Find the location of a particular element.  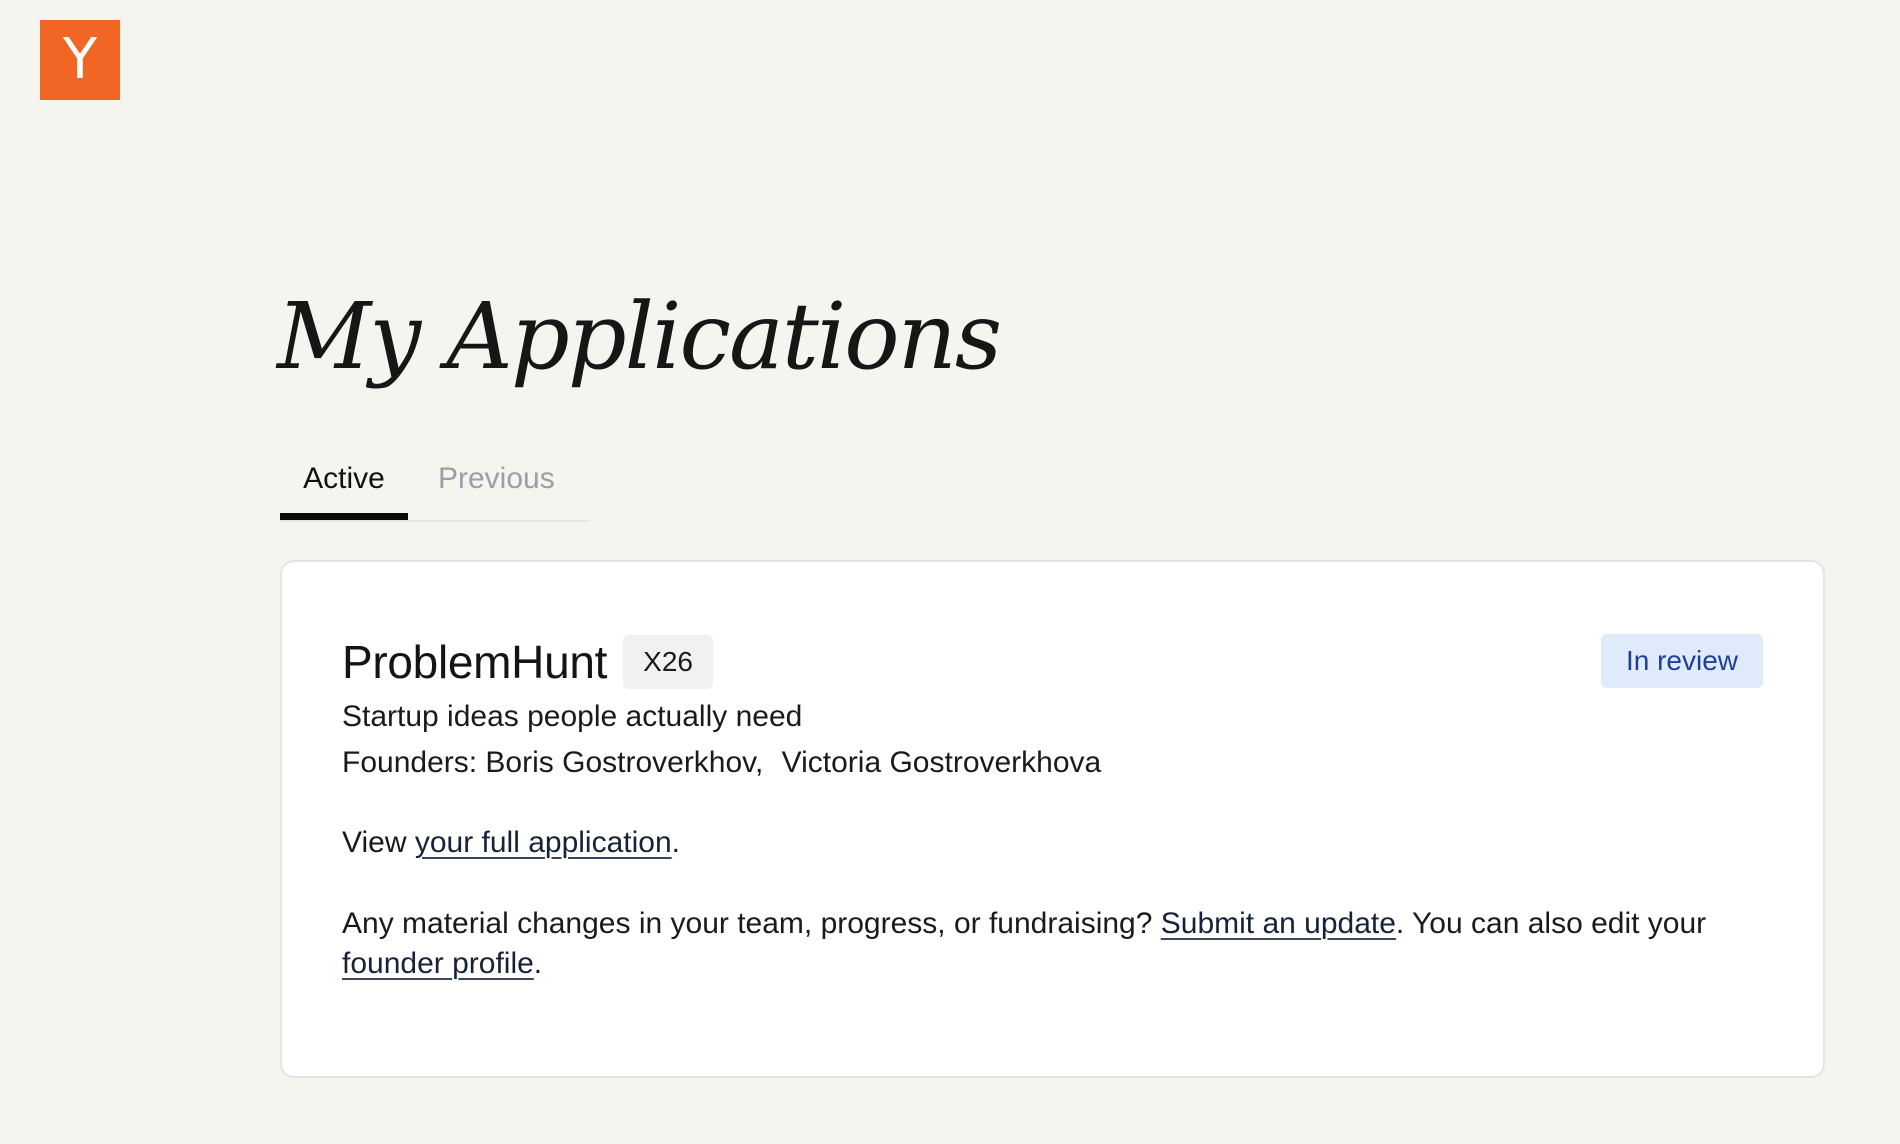

full-application-link: your full application is located at coordinates (543, 842).